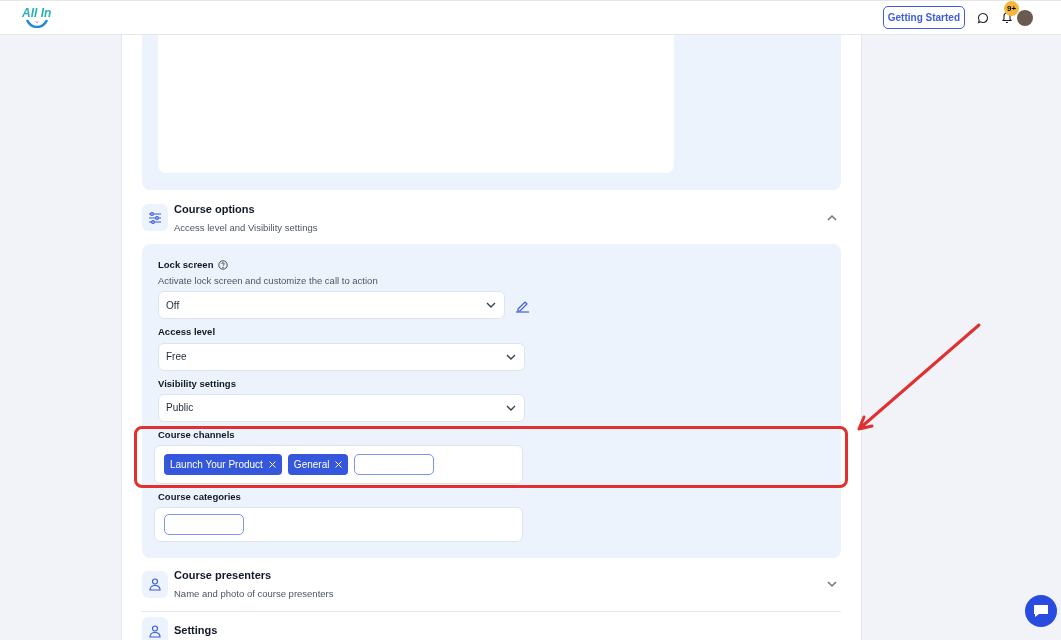 Image resolution: width=1061 pixels, height=640 pixels. Describe the element at coordinates (197, 383) in the screenshot. I see `field-label: Visibility settings` at that location.